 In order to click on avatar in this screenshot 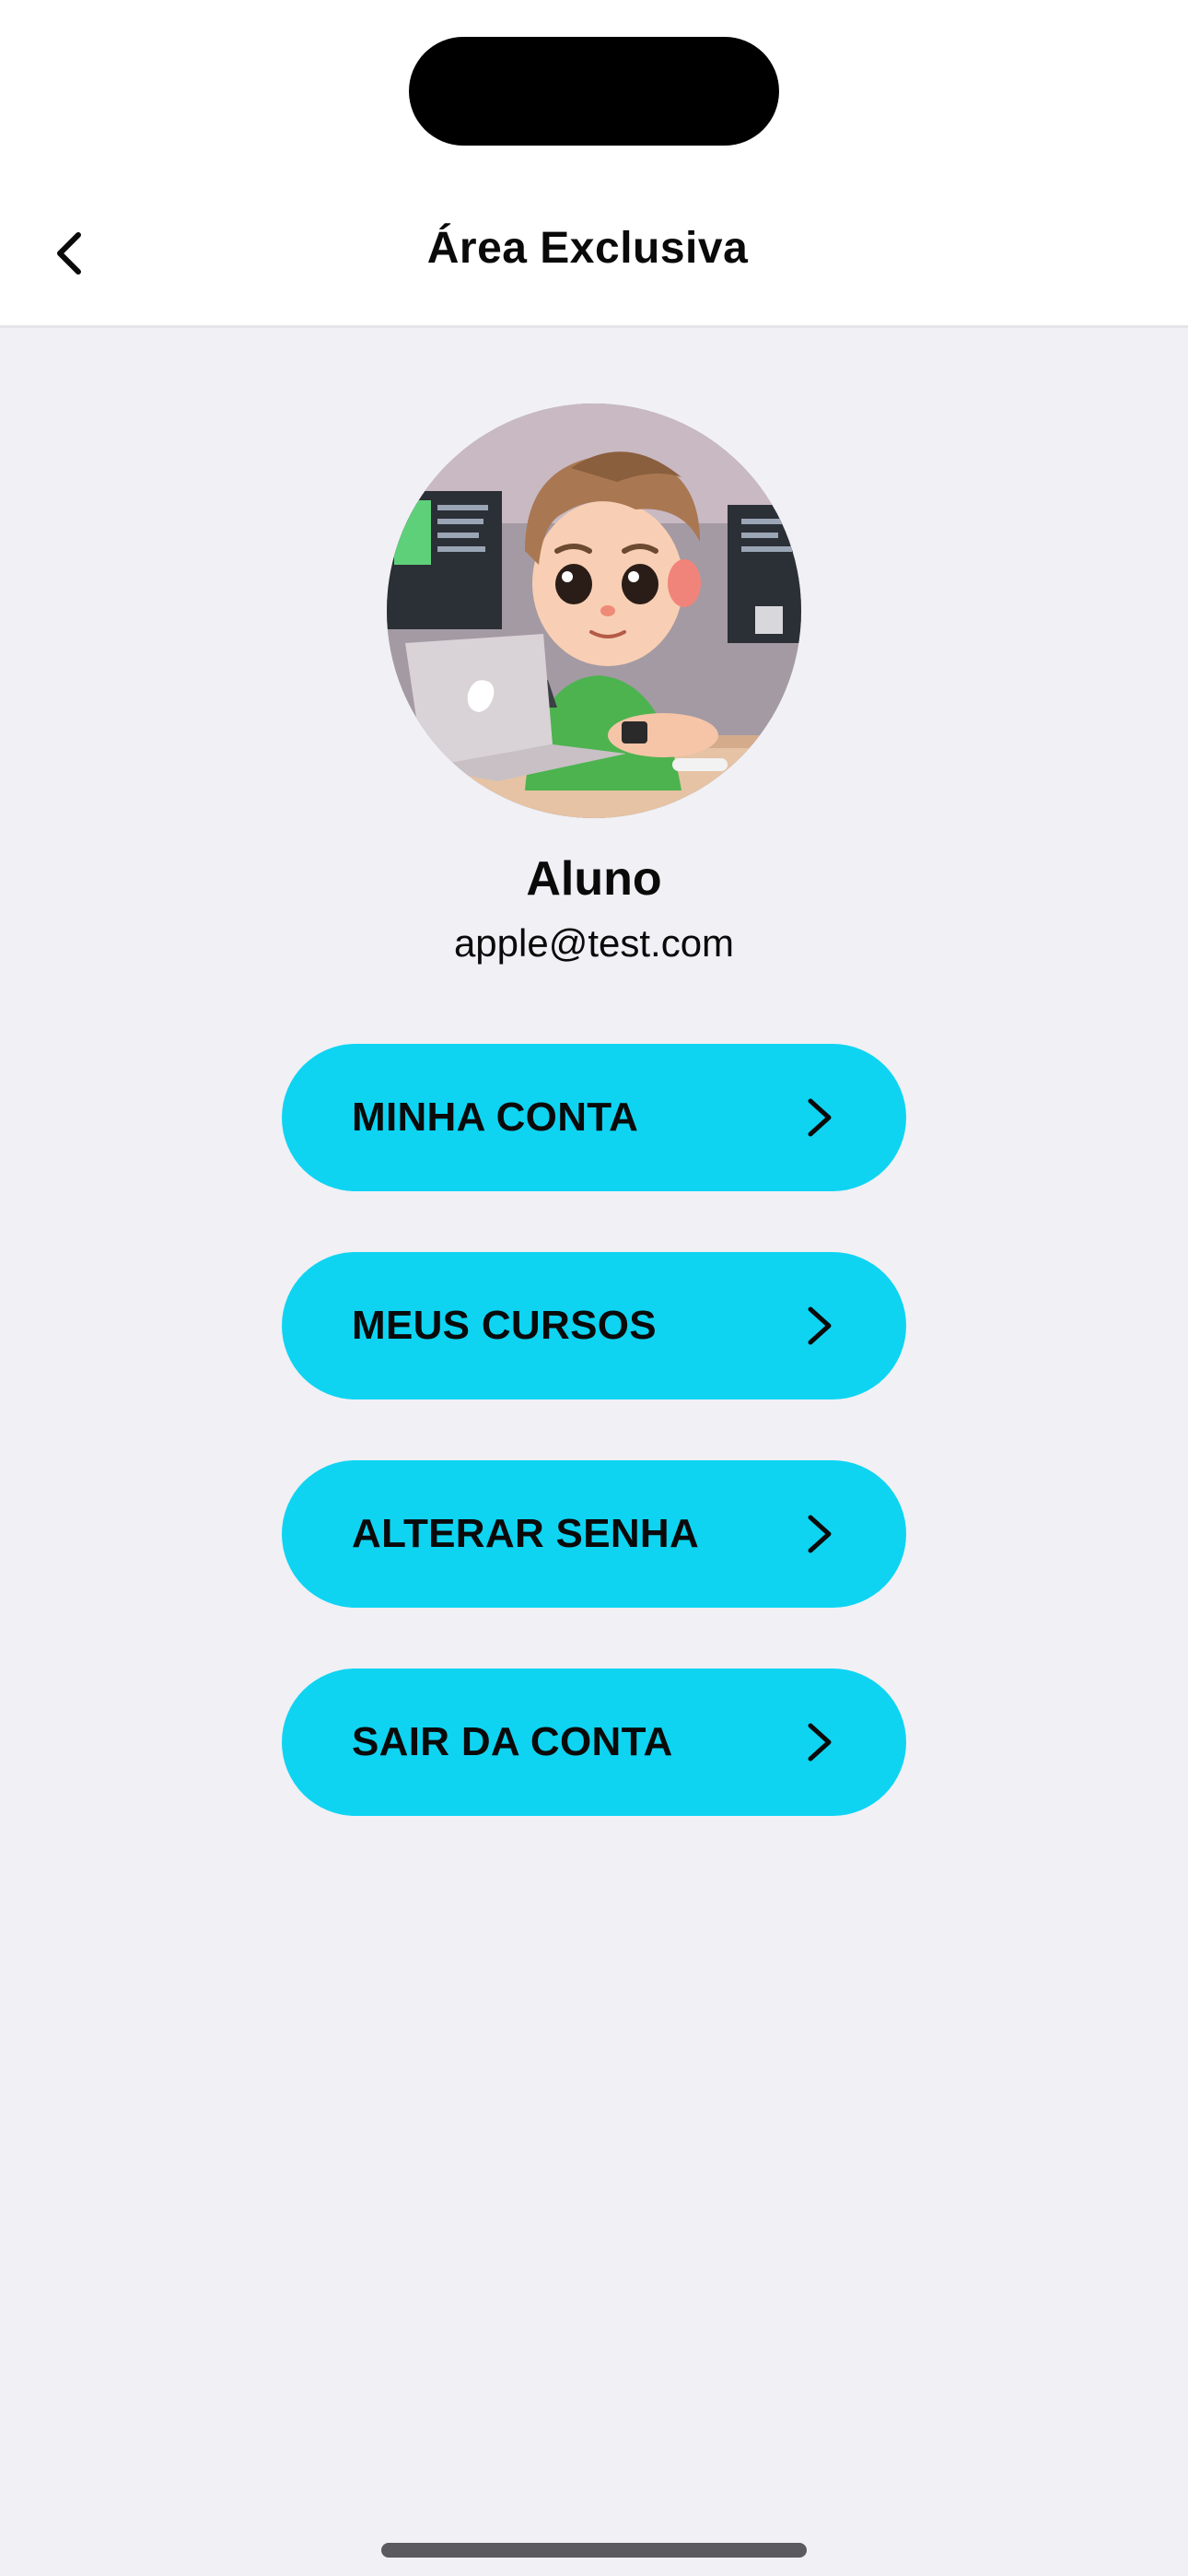, I will do `click(594, 611)`.